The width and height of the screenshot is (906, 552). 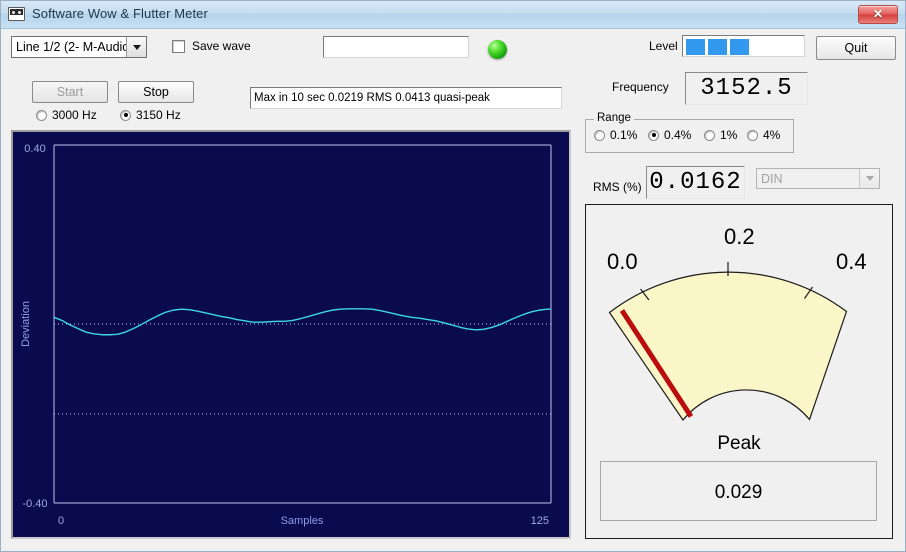 I want to click on peak-value: 0.029, so click(x=738, y=492).